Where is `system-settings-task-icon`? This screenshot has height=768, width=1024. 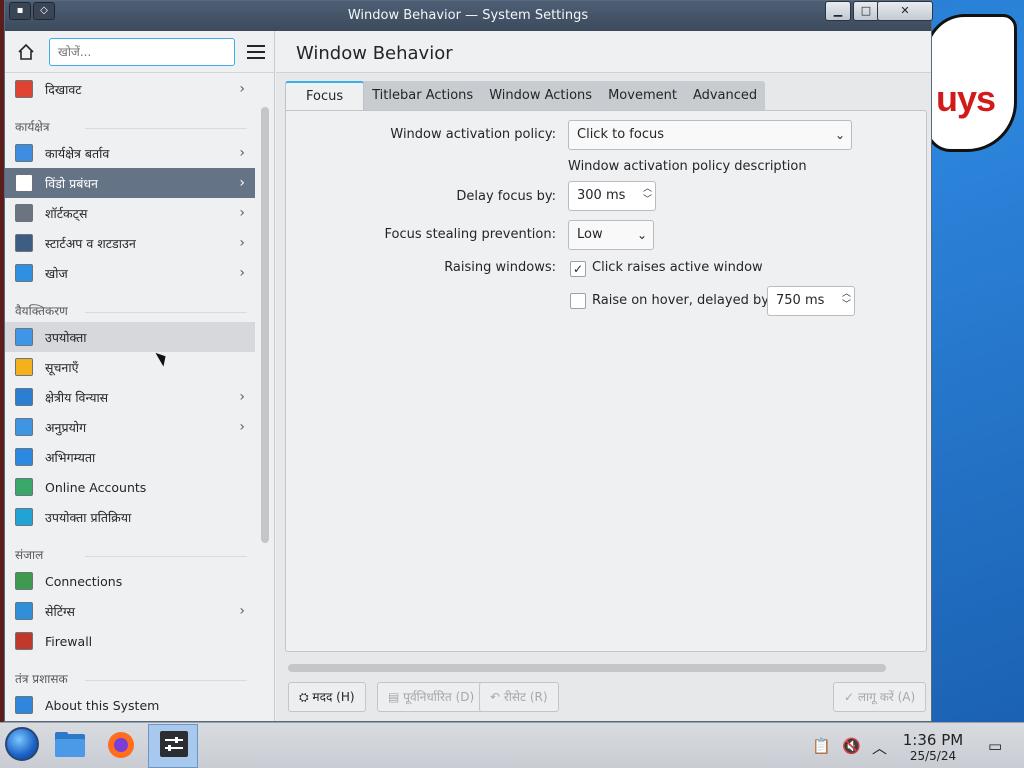 system-settings-task-icon is located at coordinates (175, 745).